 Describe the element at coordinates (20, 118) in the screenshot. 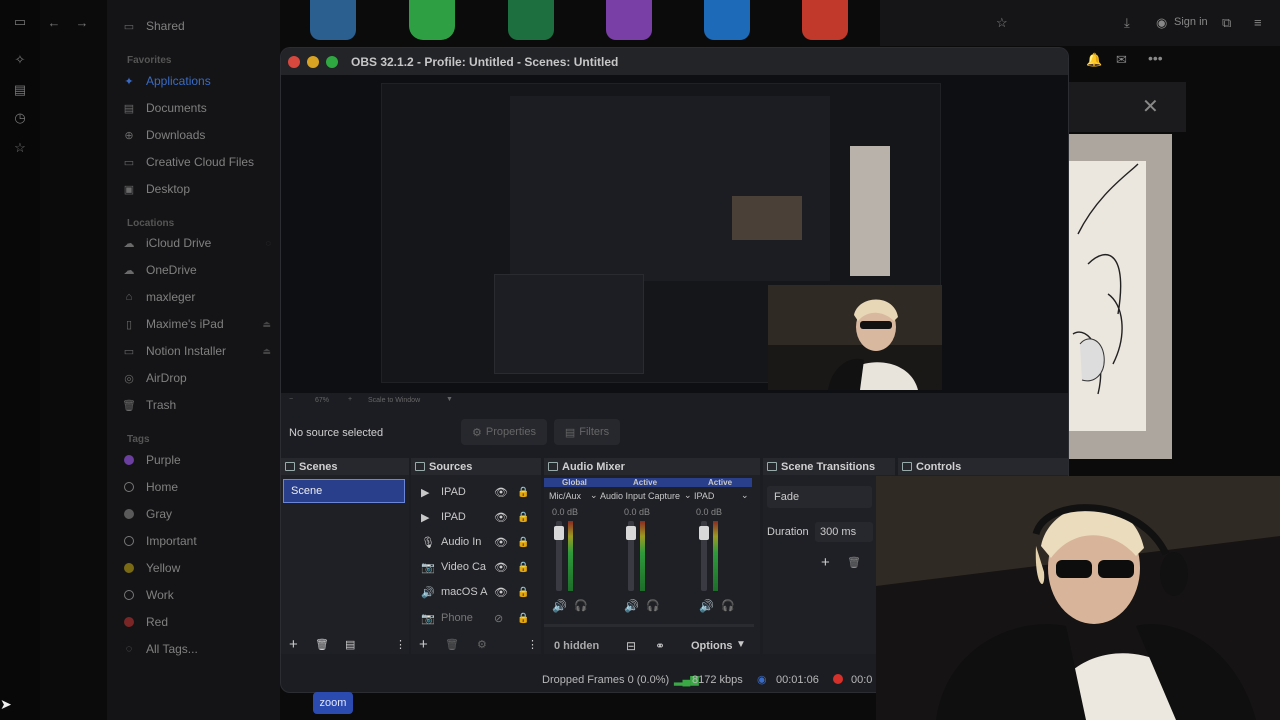

I see `clock-icon: ◷` at that location.